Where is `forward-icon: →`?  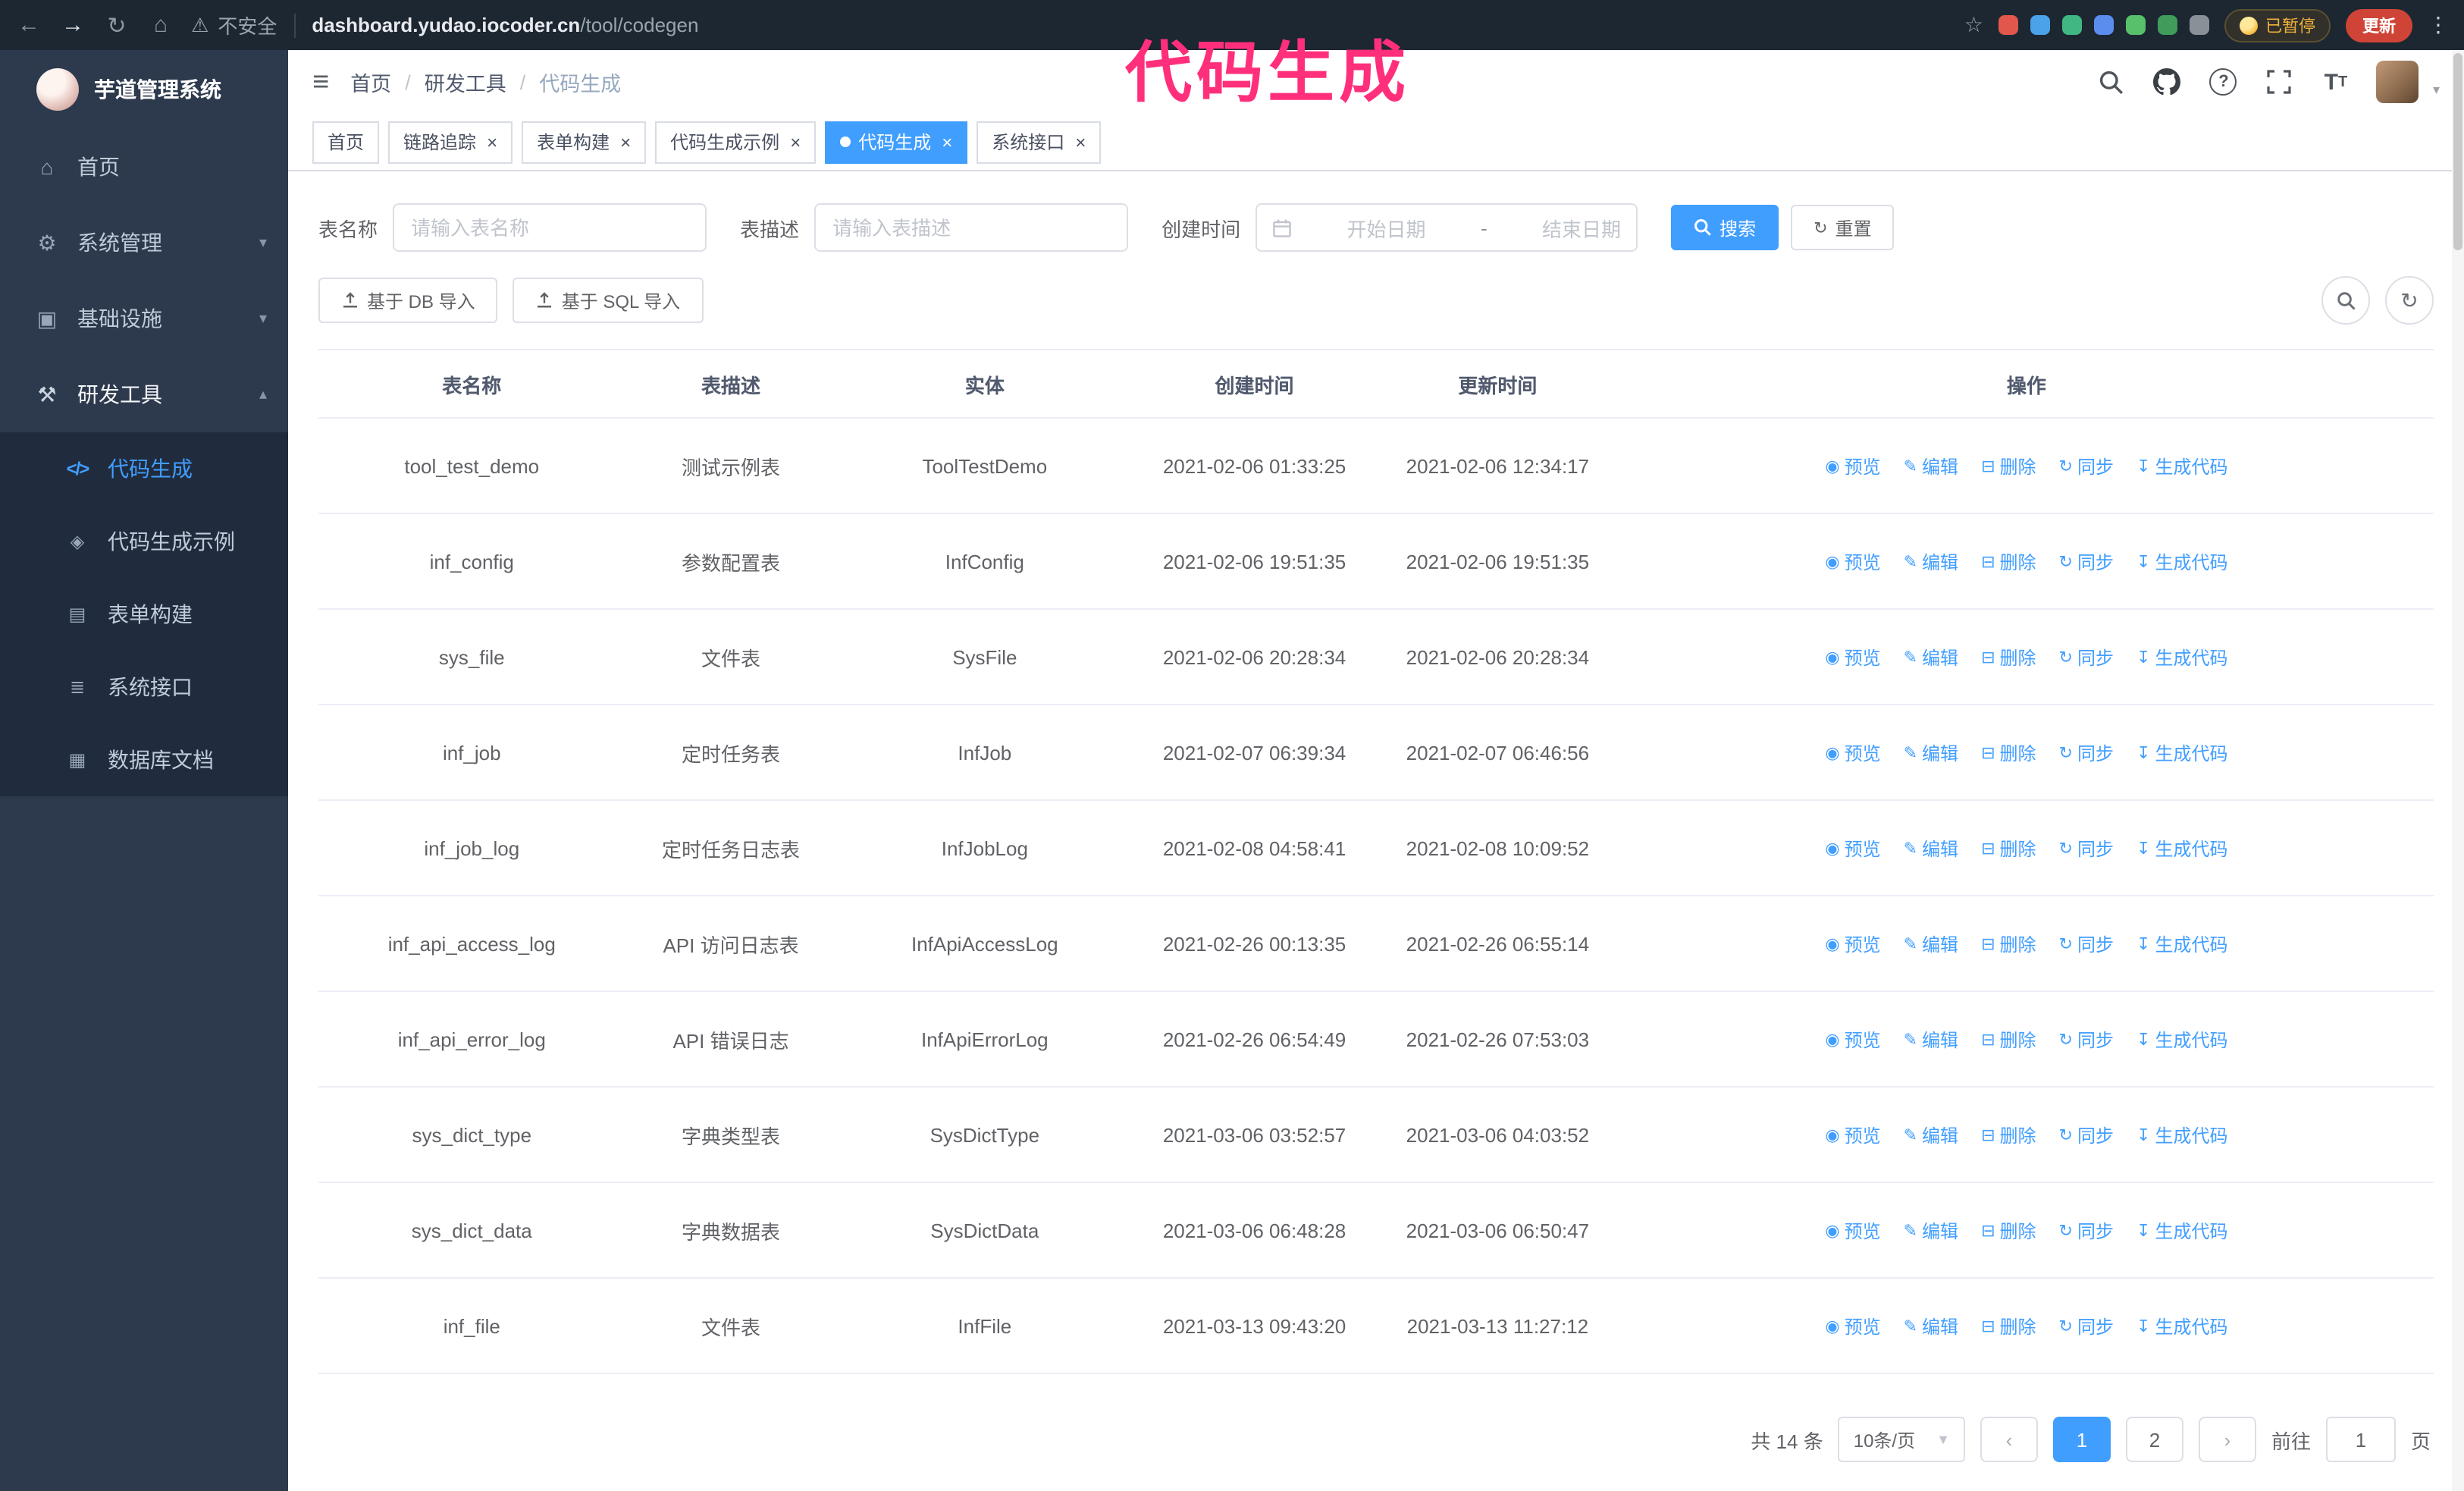 forward-icon: → is located at coordinates (72, 25).